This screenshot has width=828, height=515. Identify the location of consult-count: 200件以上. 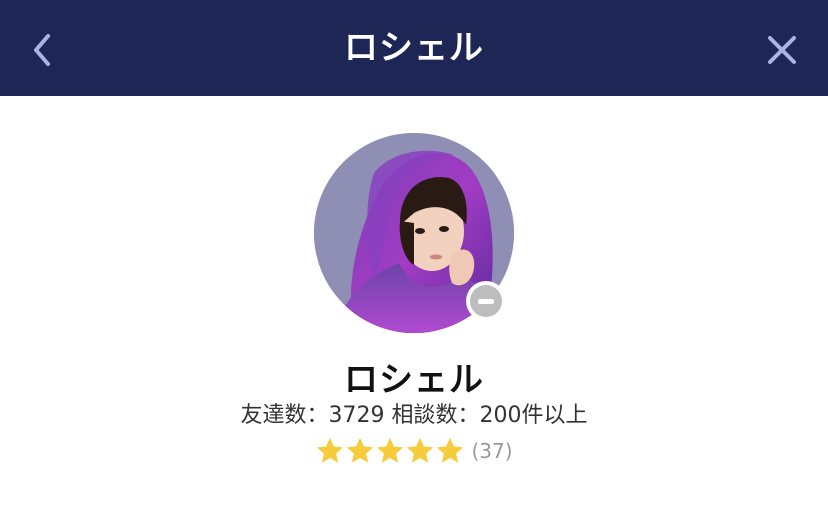
(533, 415).